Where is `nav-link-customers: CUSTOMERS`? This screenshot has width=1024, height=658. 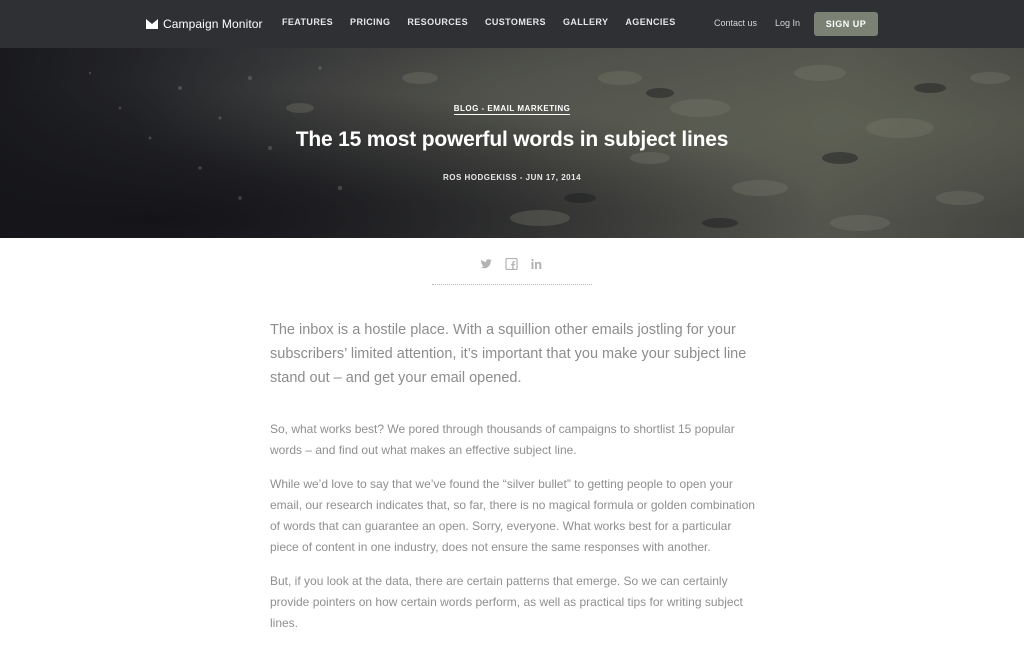
nav-link-customers: CUSTOMERS is located at coordinates (515, 22).